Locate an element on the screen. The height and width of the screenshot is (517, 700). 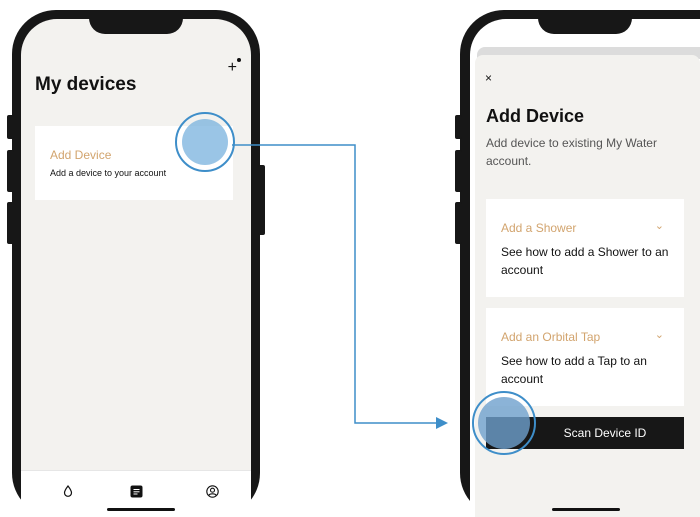
add-tap-description: See how to add a Tap to an account is located at coordinates (574, 370).